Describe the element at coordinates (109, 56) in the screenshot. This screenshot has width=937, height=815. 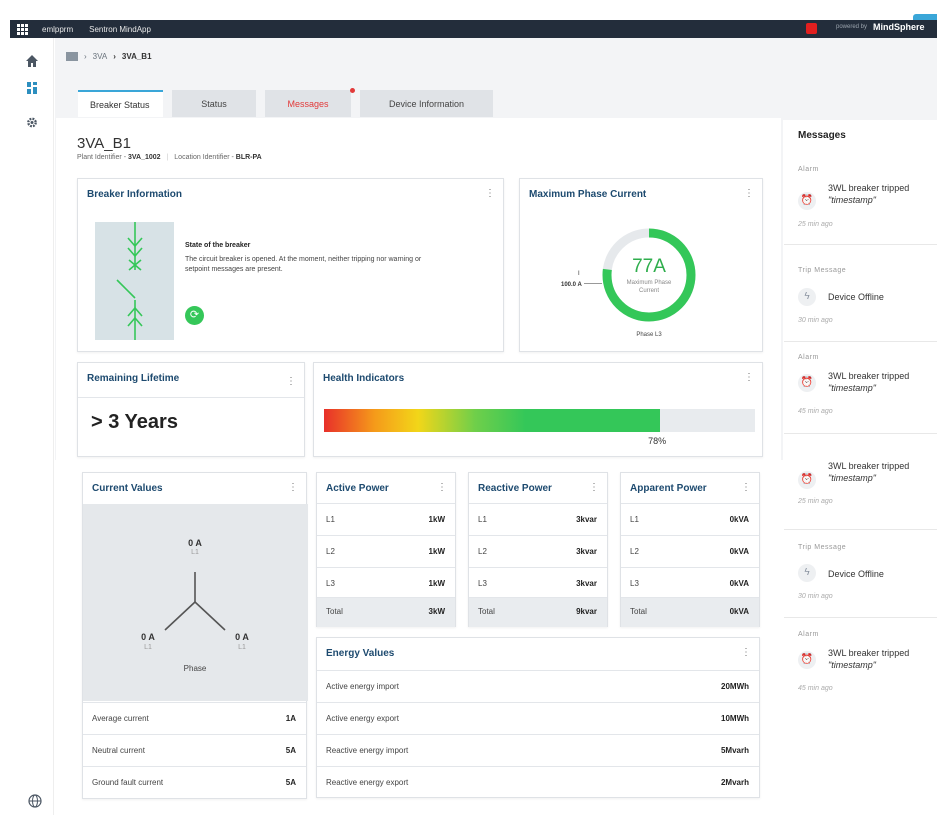
I see `breadcrumb: › 3VA › 3VA_B1` at that location.